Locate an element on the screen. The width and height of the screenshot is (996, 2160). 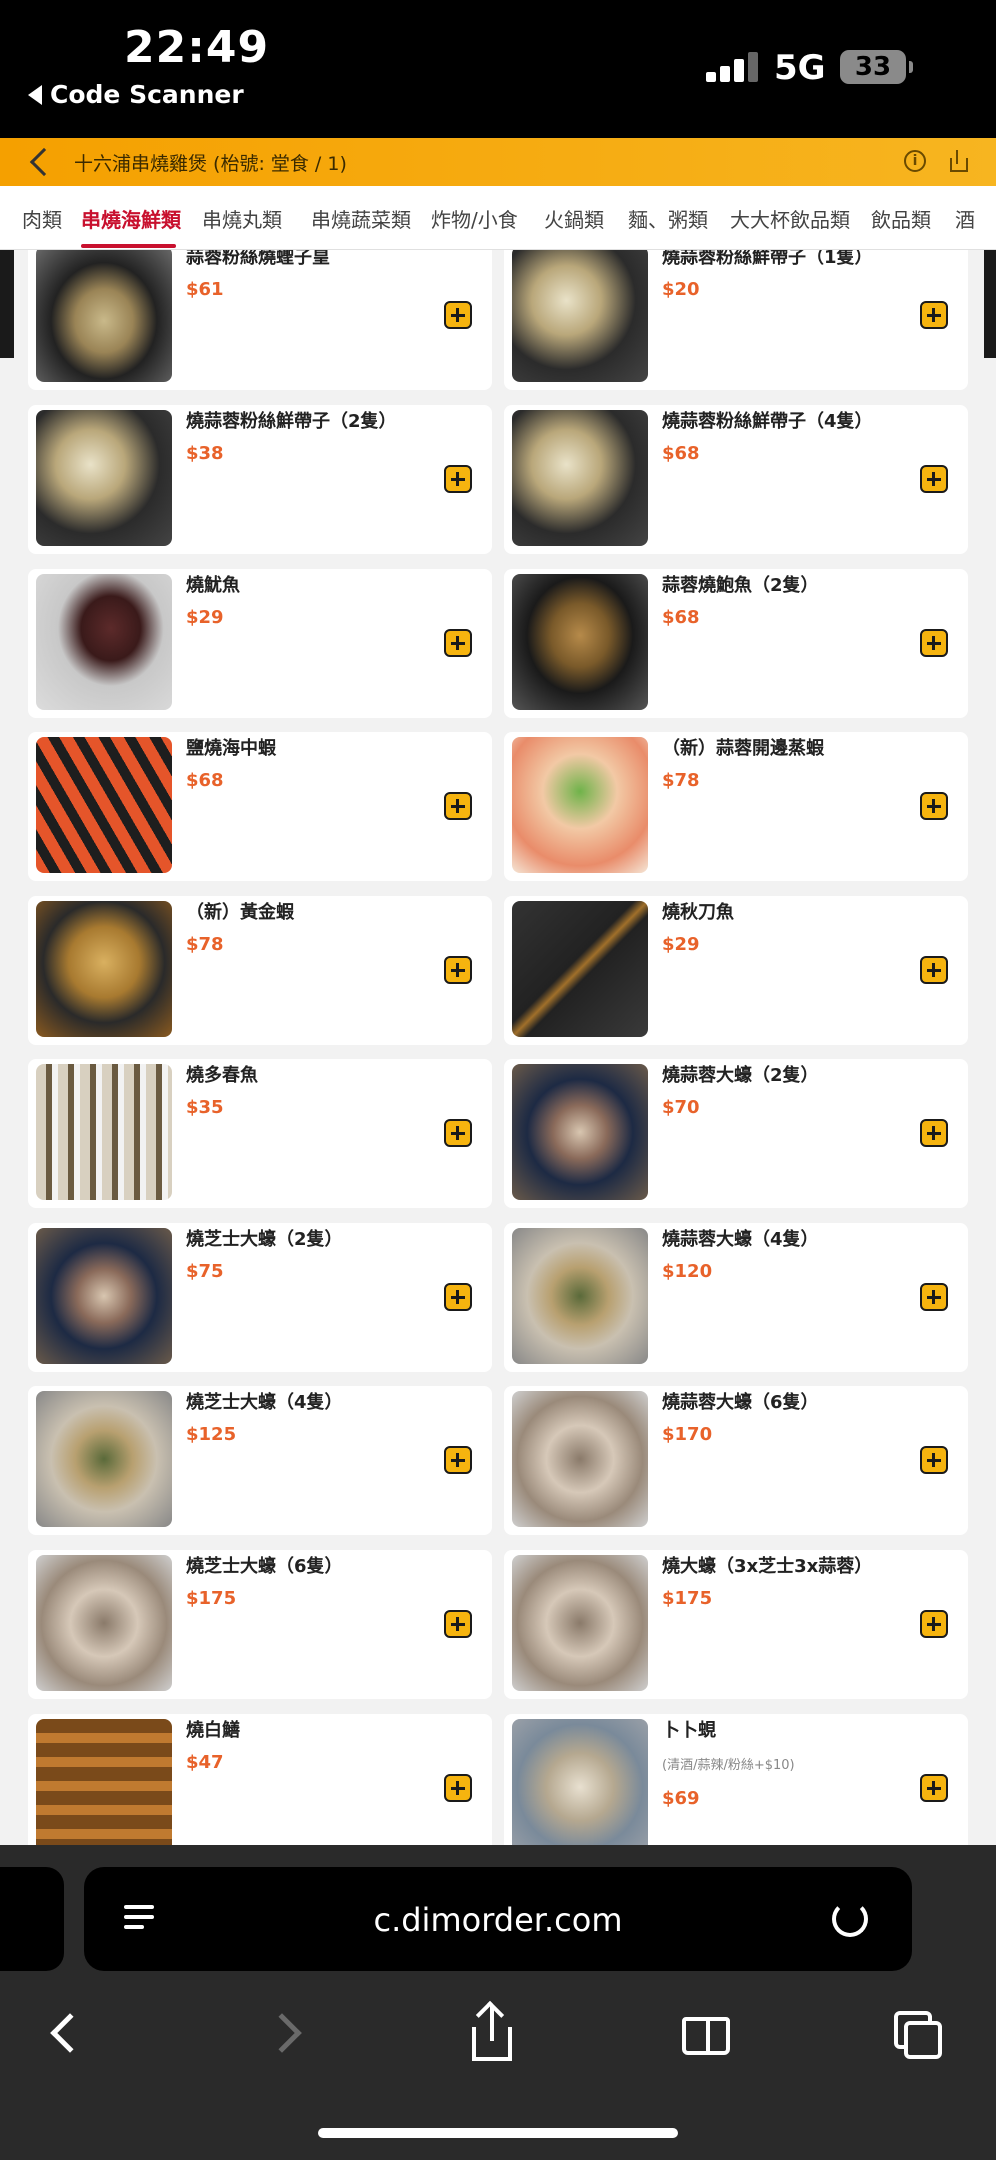
tab-alcohol: 酒 is located at coordinates (965, 218).